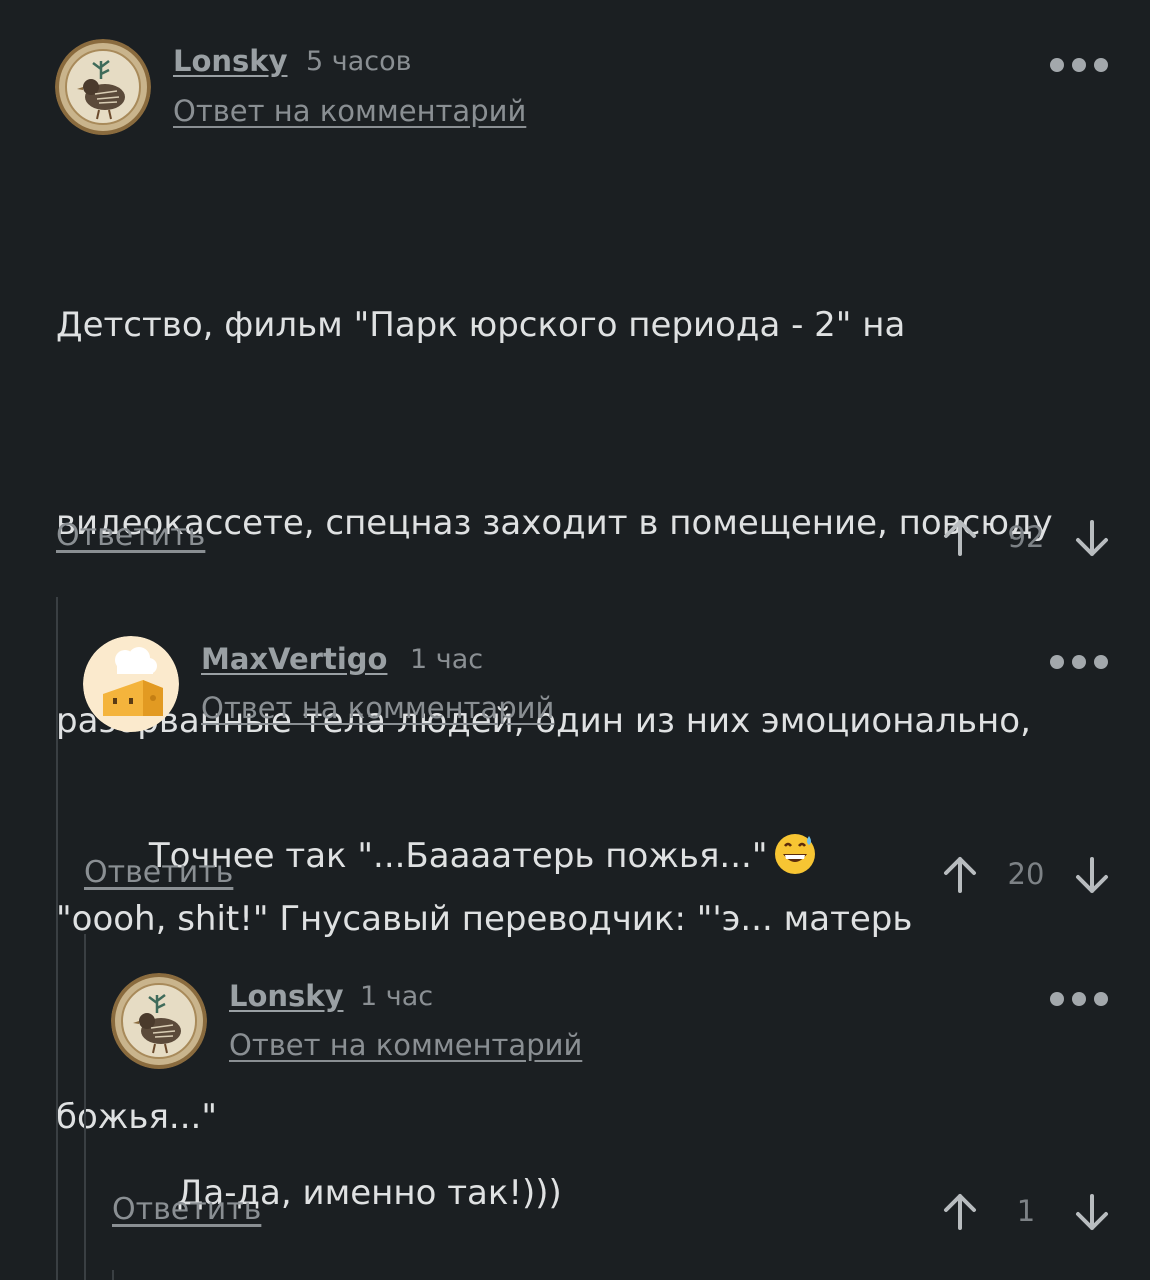 This screenshot has height=1280, width=1150. I want to click on username-link: MaxVertigo, so click(294, 659).